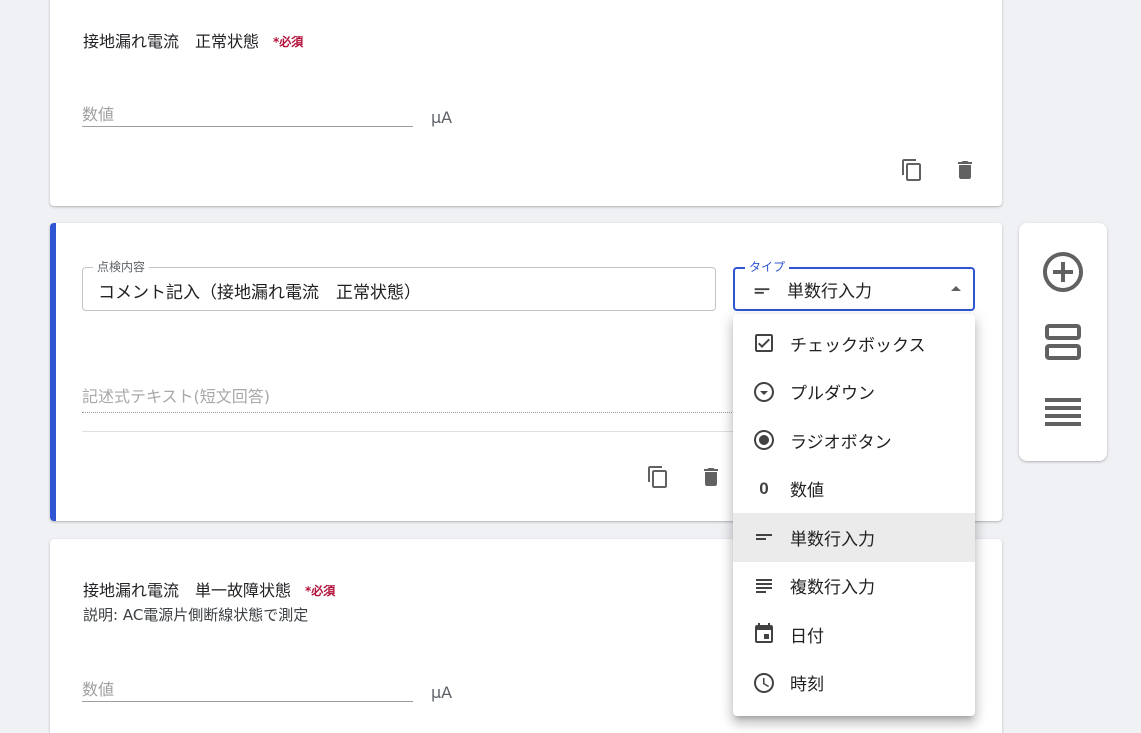 This screenshot has height=733, width=1141. What do you see at coordinates (171, 41) in the screenshot?
I see `question-title-text: 接地漏れ電流 正常状態` at bounding box center [171, 41].